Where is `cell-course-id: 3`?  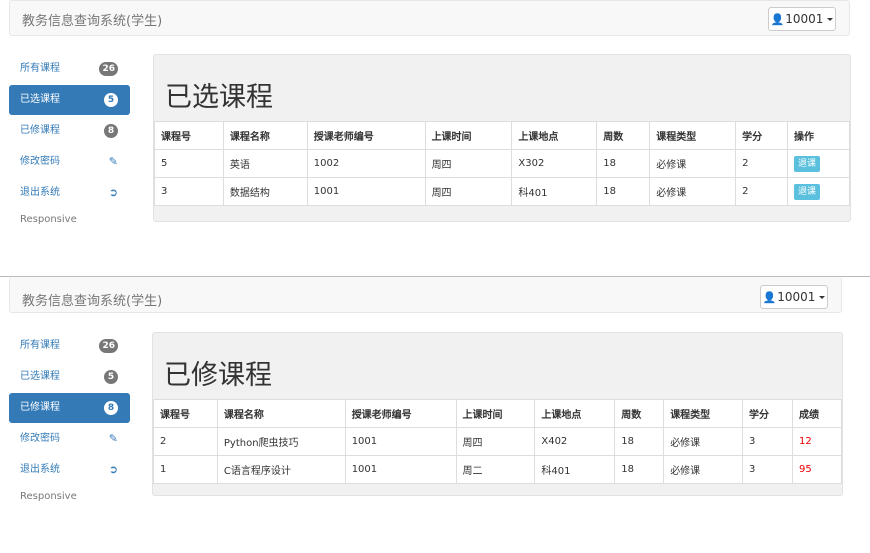 cell-course-id: 3 is located at coordinates (189, 191).